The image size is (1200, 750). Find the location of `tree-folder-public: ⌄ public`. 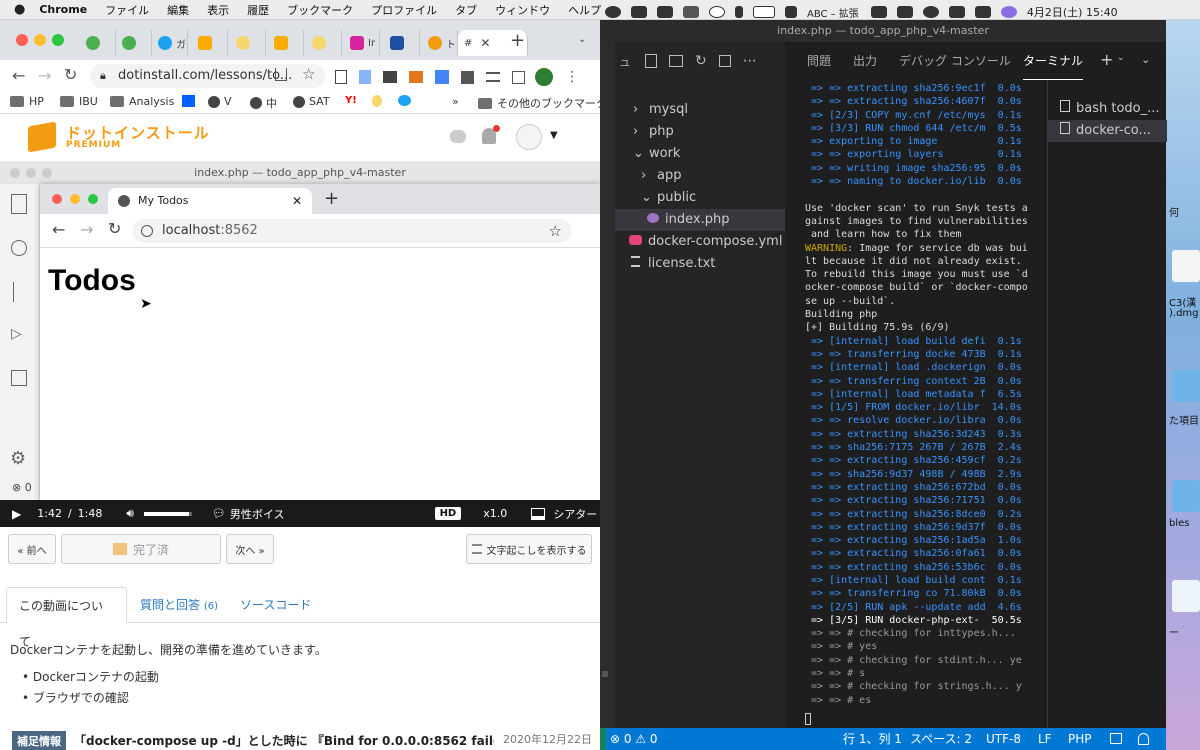

tree-folder-public: ⌄ public is located at coordinates (700, 198).